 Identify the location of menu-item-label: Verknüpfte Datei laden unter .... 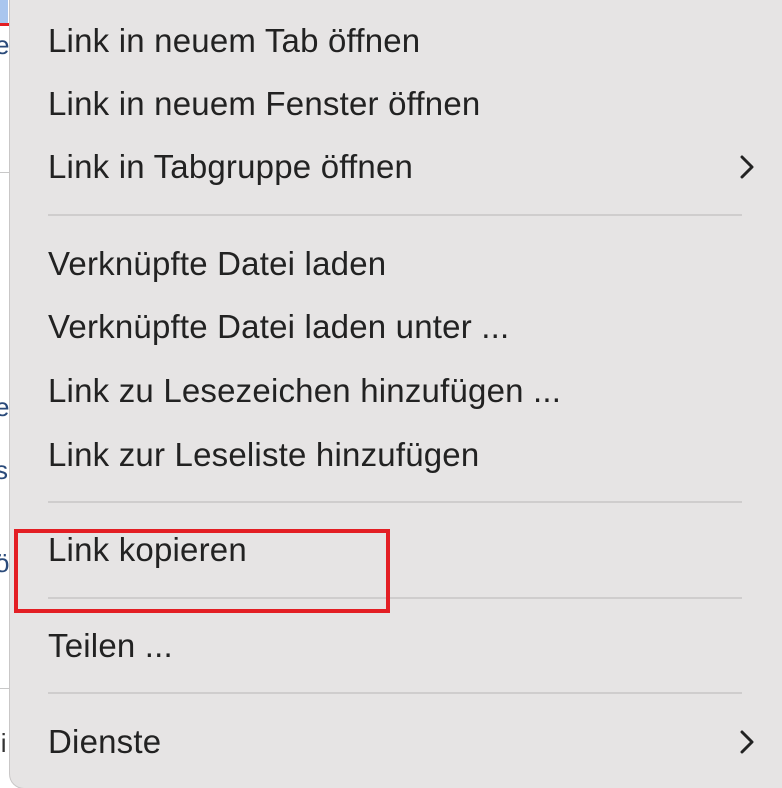
(279, 326).